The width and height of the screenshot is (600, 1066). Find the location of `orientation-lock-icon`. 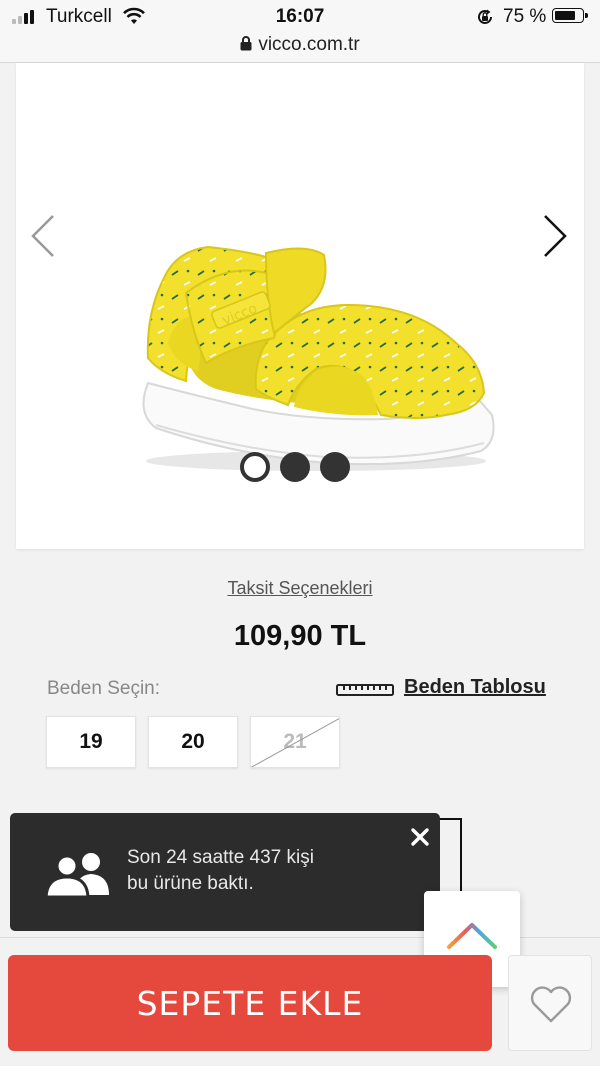

orientation-lock-icon is located at coordinates (485, 16).